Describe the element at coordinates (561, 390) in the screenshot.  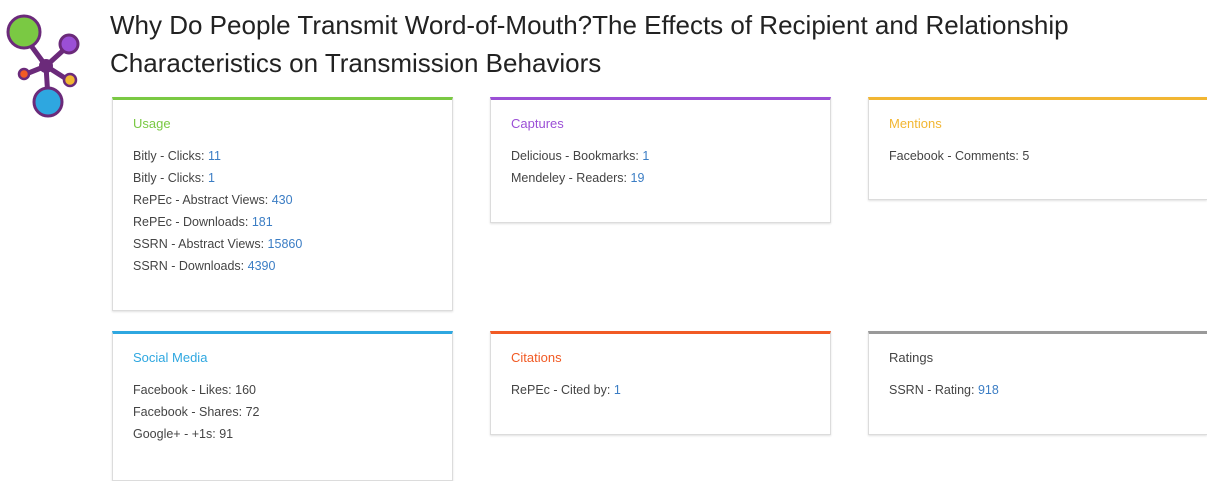
I see `metric-label: RePEc - Cited by:` at that location.